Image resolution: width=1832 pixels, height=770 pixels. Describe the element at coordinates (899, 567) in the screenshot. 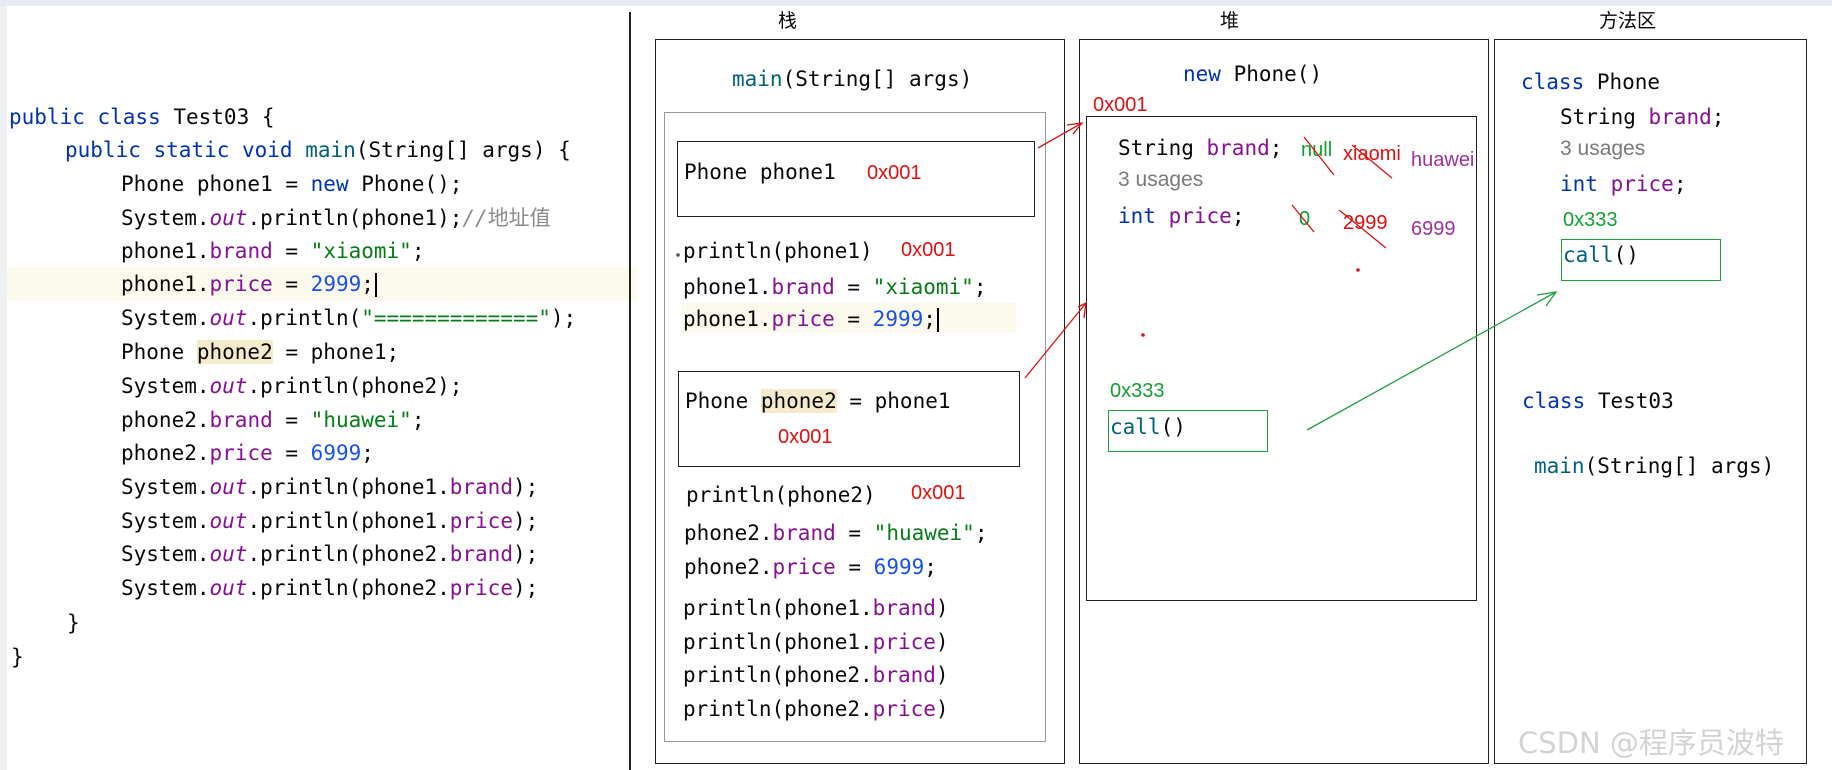

I see `number-literal: 6999` at that location.